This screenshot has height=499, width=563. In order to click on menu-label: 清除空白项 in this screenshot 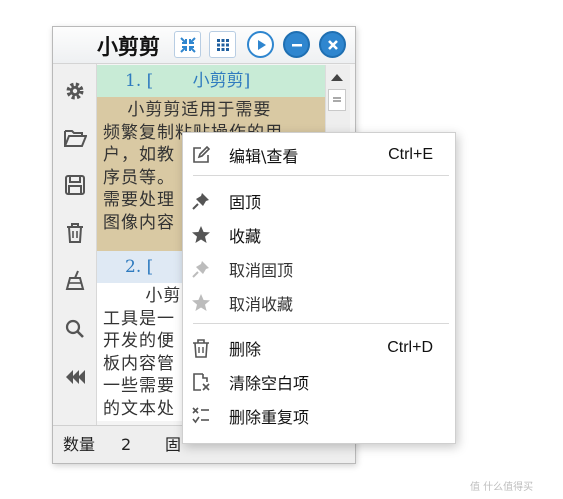, I will do `click(269, 383)`.